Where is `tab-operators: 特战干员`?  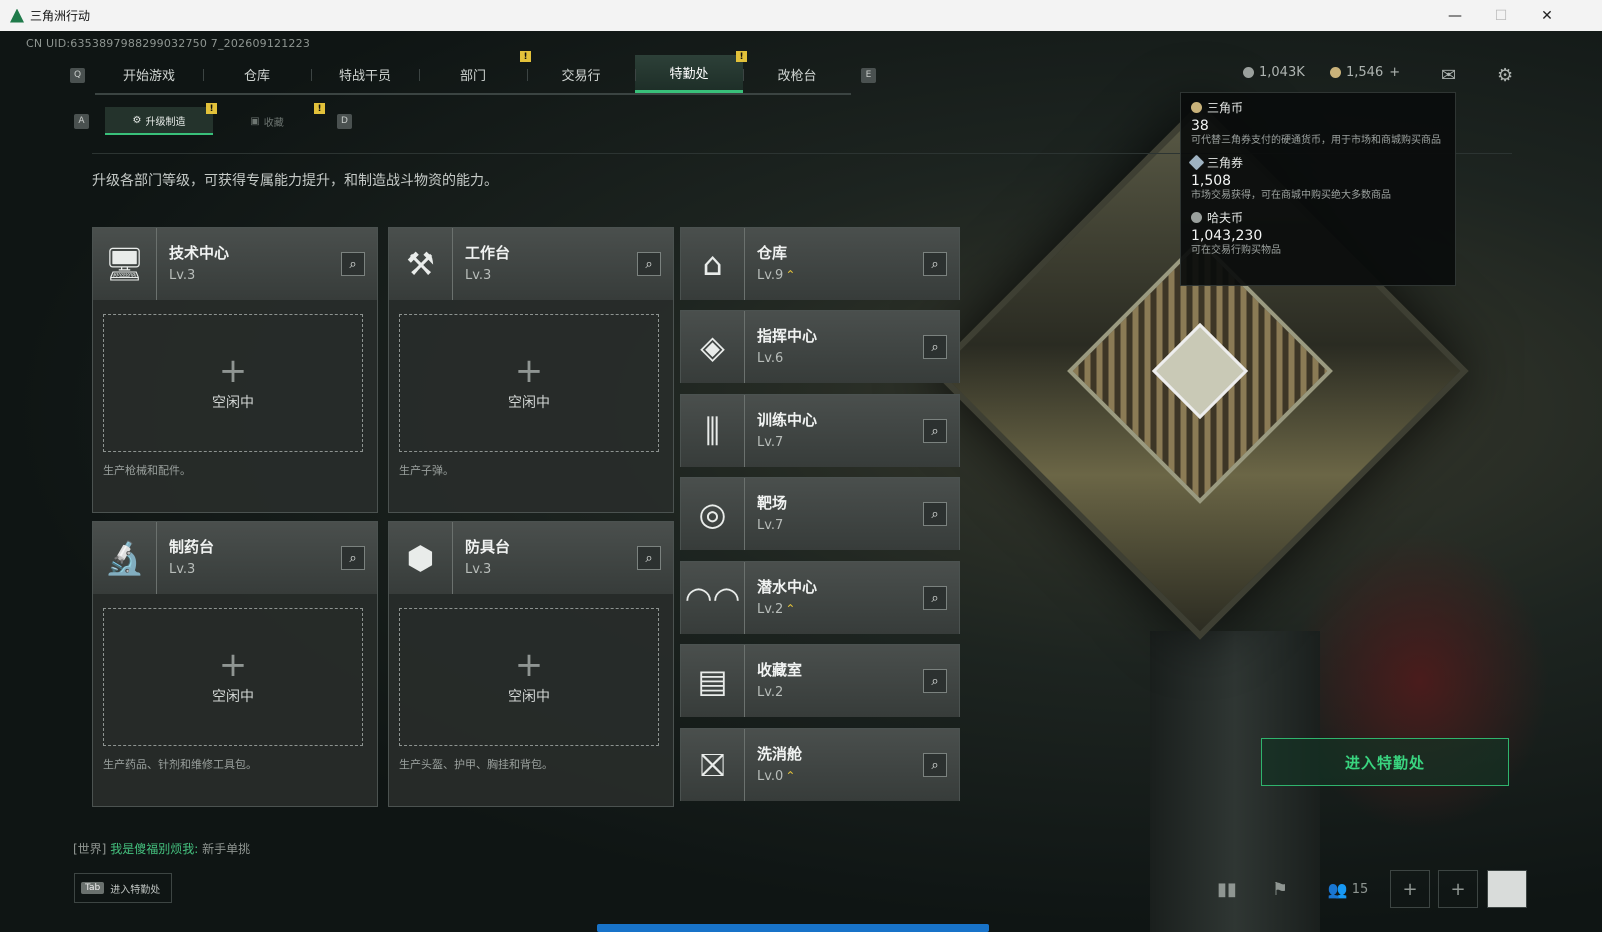
tab-operators: 特战干员 is located at coordinates (365, 74).